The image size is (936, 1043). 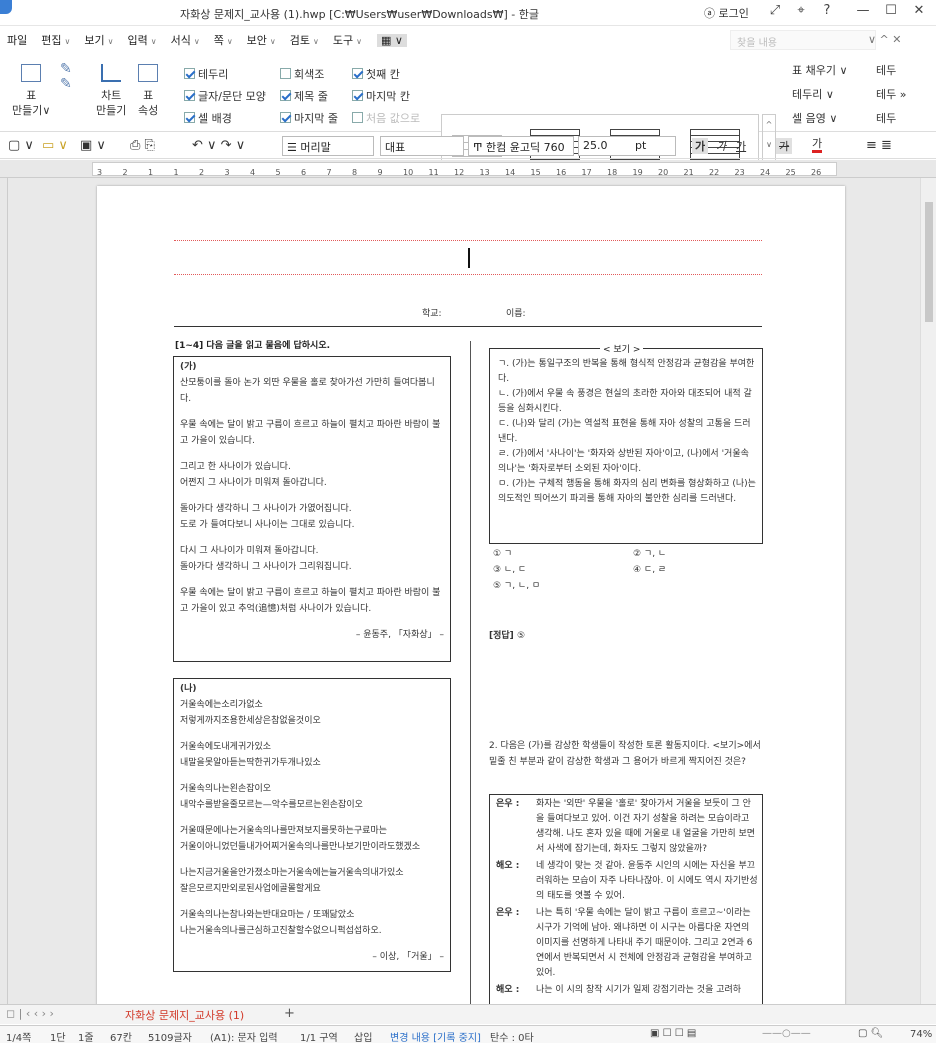 What do you see at coordinates (17, 40) in the screenshot?
I see `menu-0: 파일` at bounding box center [17, 40].